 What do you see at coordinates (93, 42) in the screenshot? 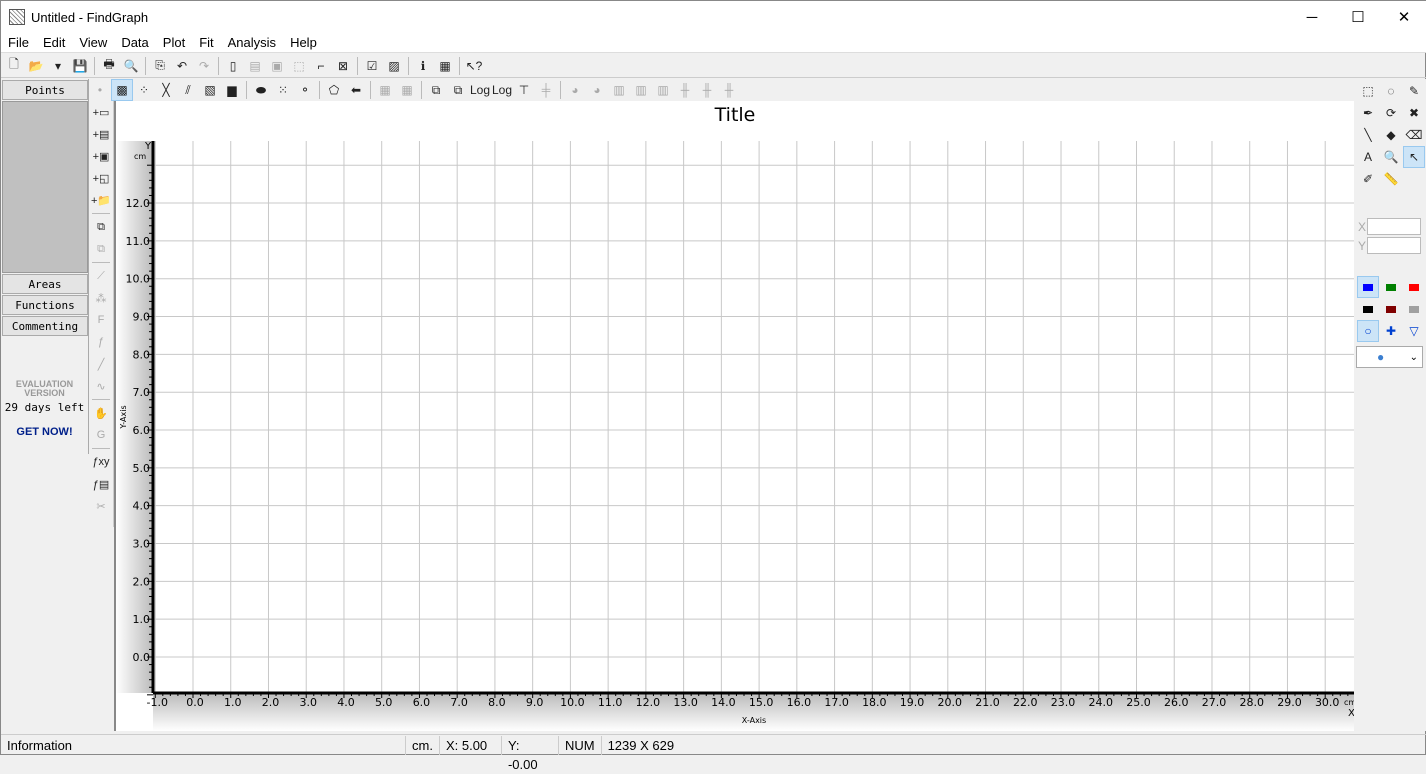
I see `menu-view: View` at bounding box center [93, 42].